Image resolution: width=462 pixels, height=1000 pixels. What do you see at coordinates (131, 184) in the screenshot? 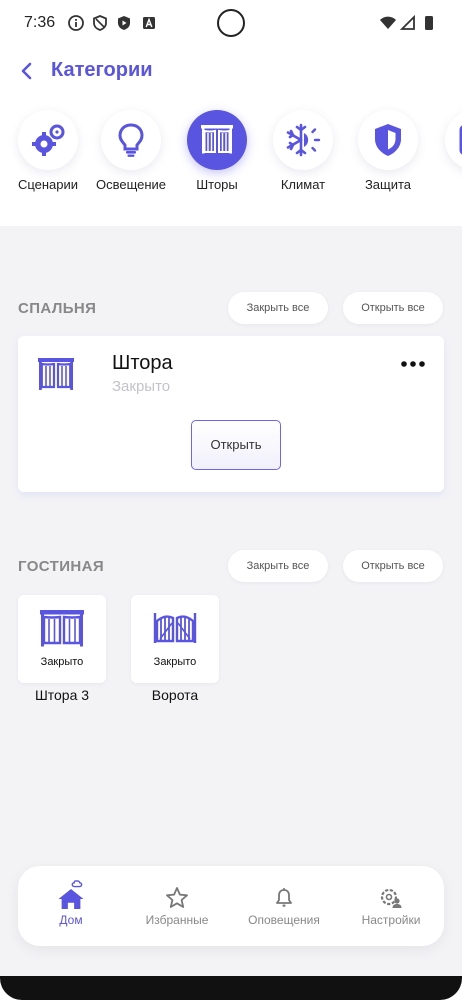
I see `category-label: Освещение` at bounding box center [131, 184].